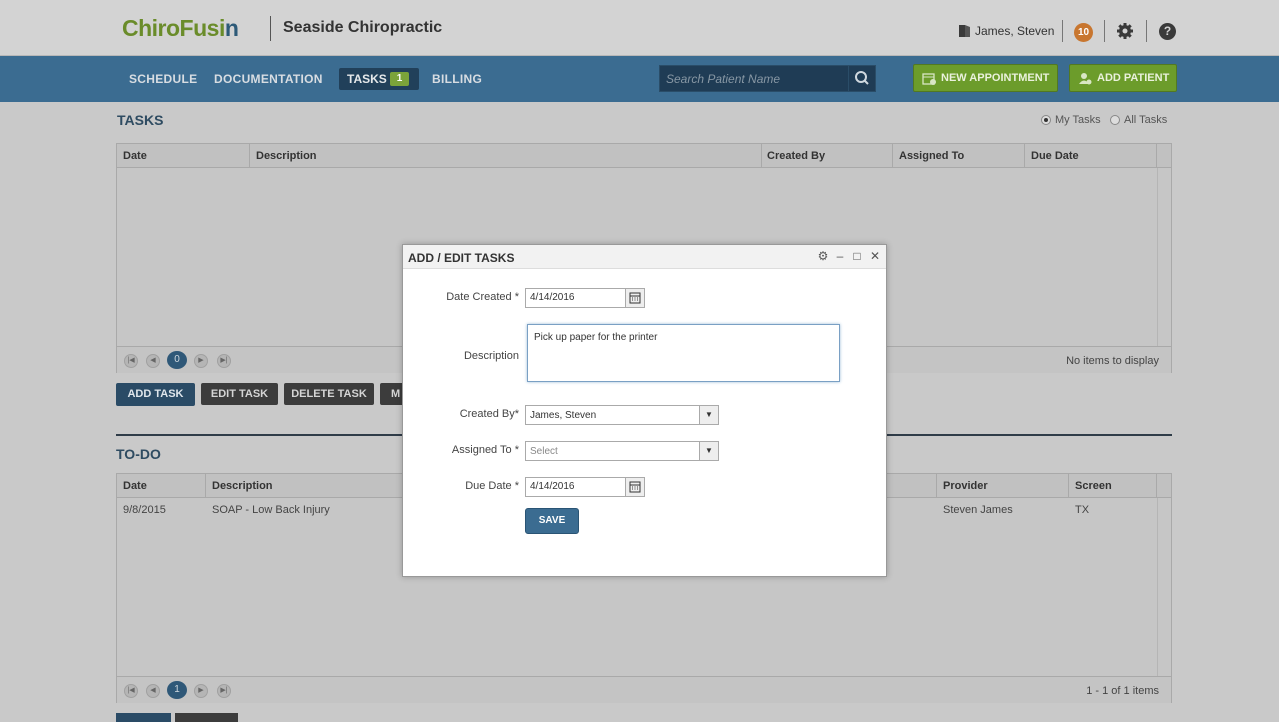  I want to click on tasks-scrollbar, so click(1164, 257).